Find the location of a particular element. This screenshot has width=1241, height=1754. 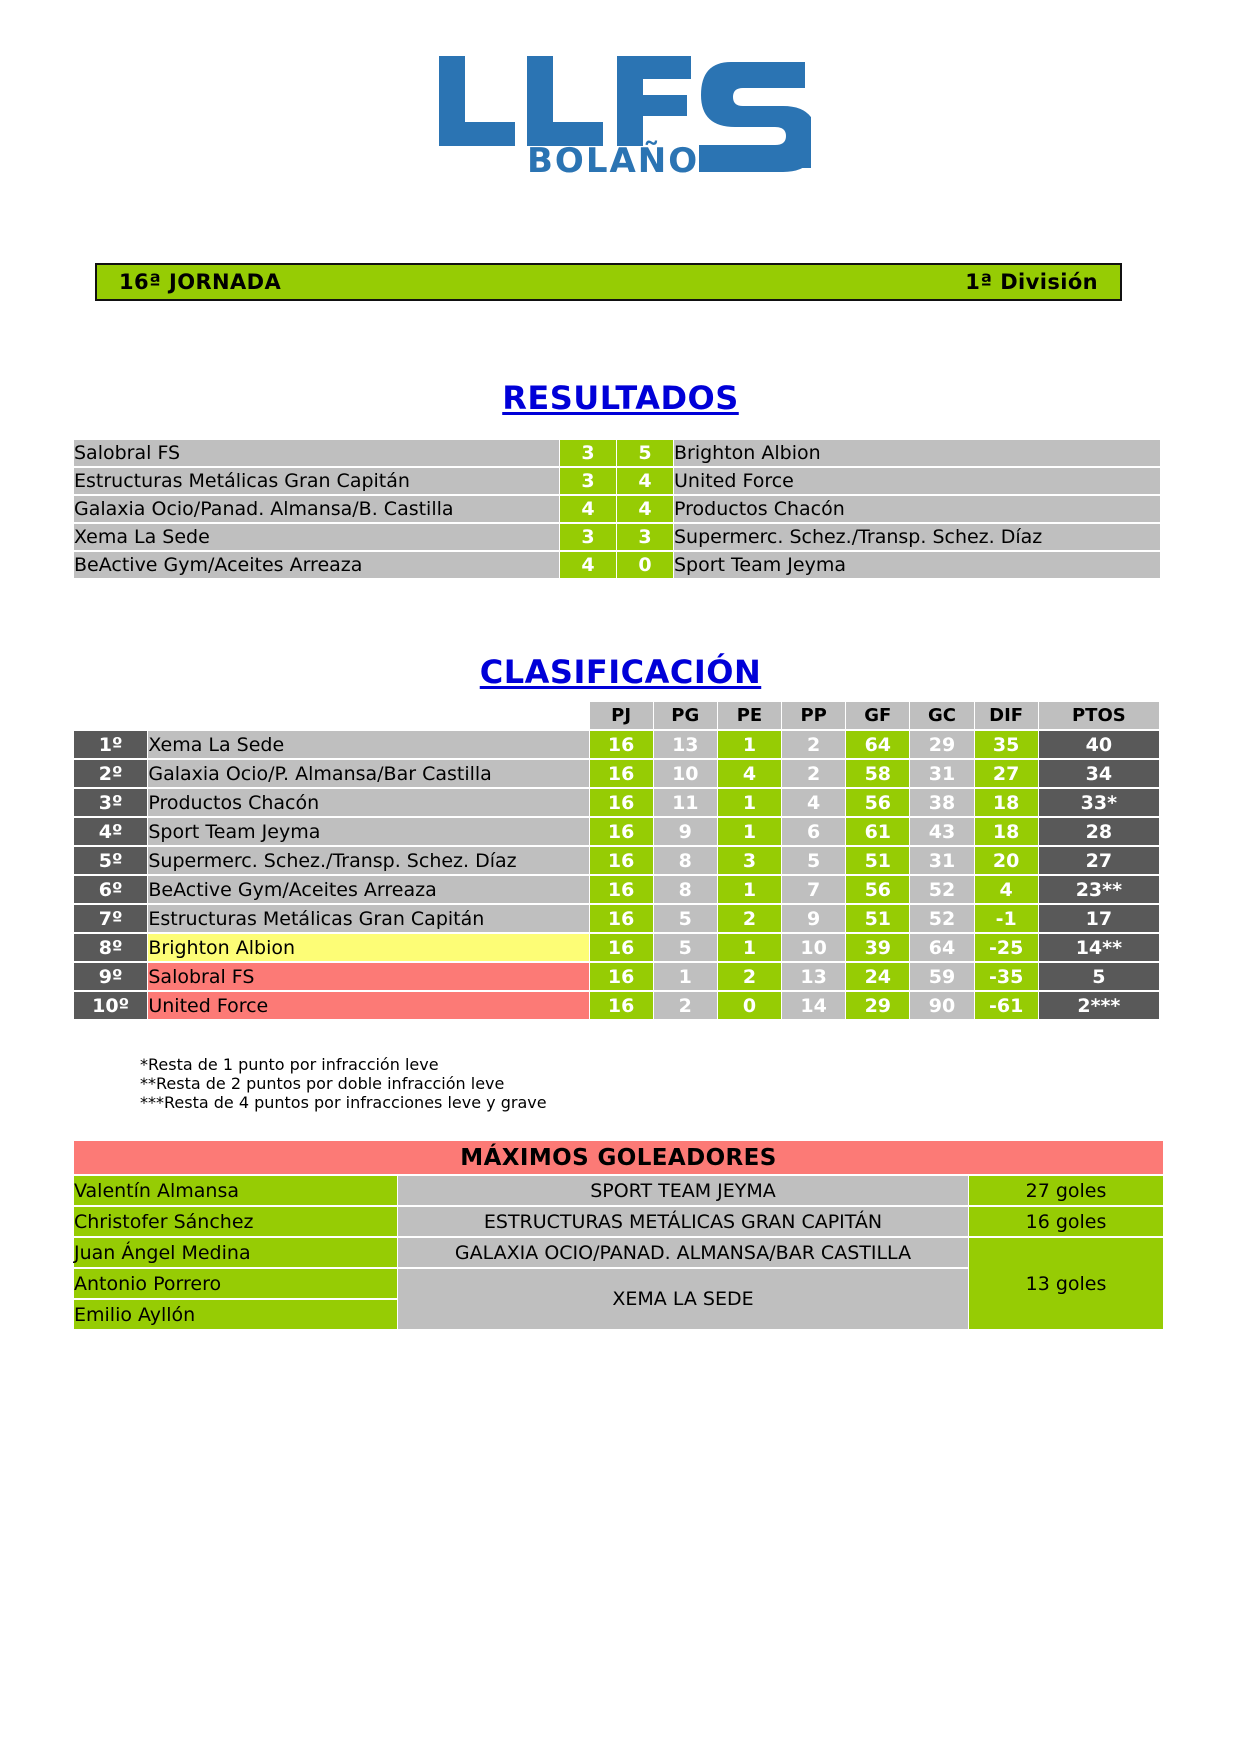

standing-pg: 2 is located at coordinates (685, 1005).